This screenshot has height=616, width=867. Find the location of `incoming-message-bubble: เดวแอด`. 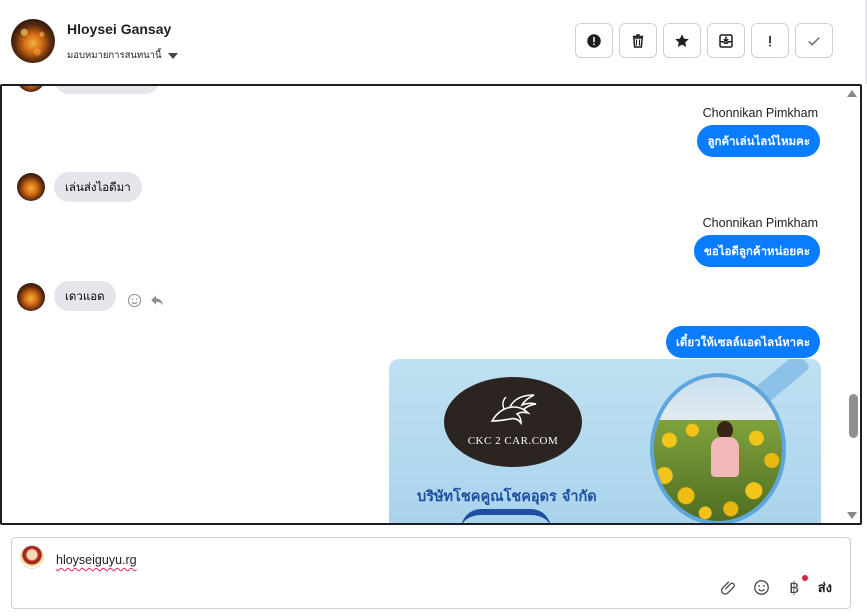

incoming-message-bubble: เดวแอด is located at coordinates (85, 296).